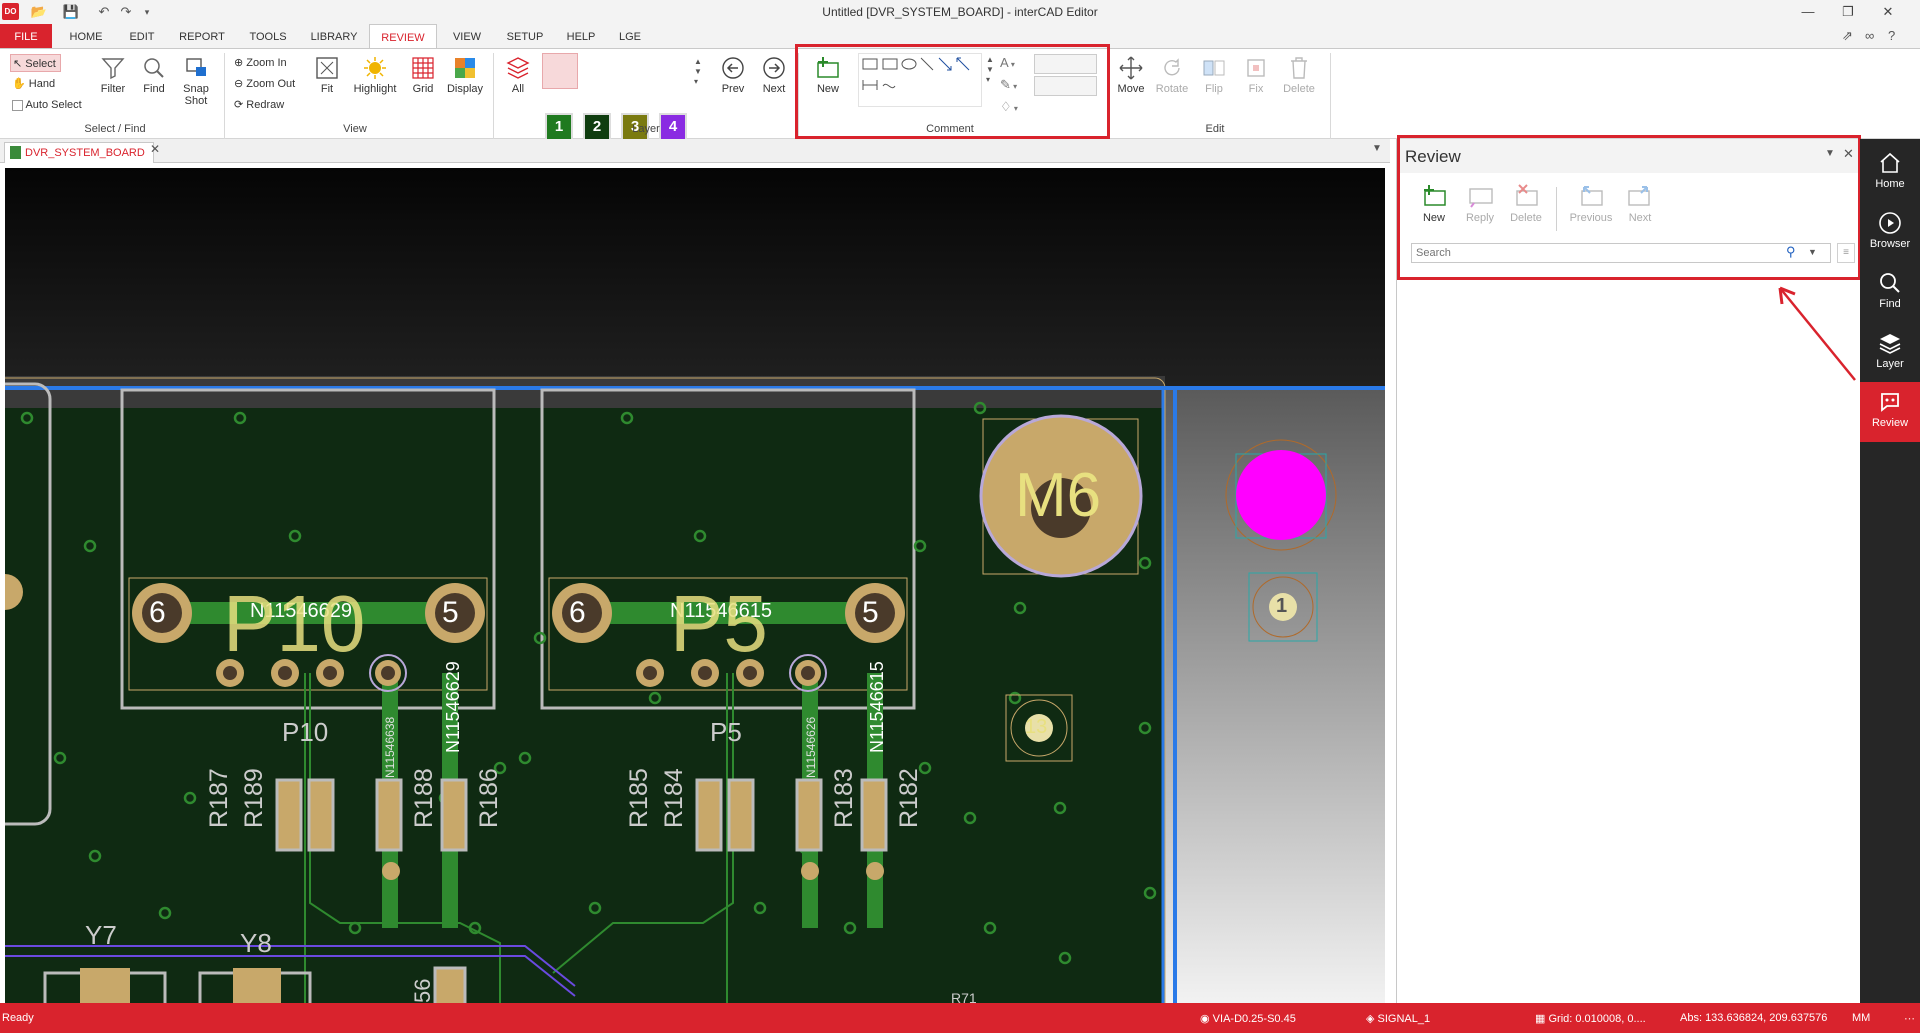  What do you see at coordinates (1398, 1018) in the screenshot?
I see `status-layer: ◈ SIGNAL_1` at bounding box center [1398, 1018].